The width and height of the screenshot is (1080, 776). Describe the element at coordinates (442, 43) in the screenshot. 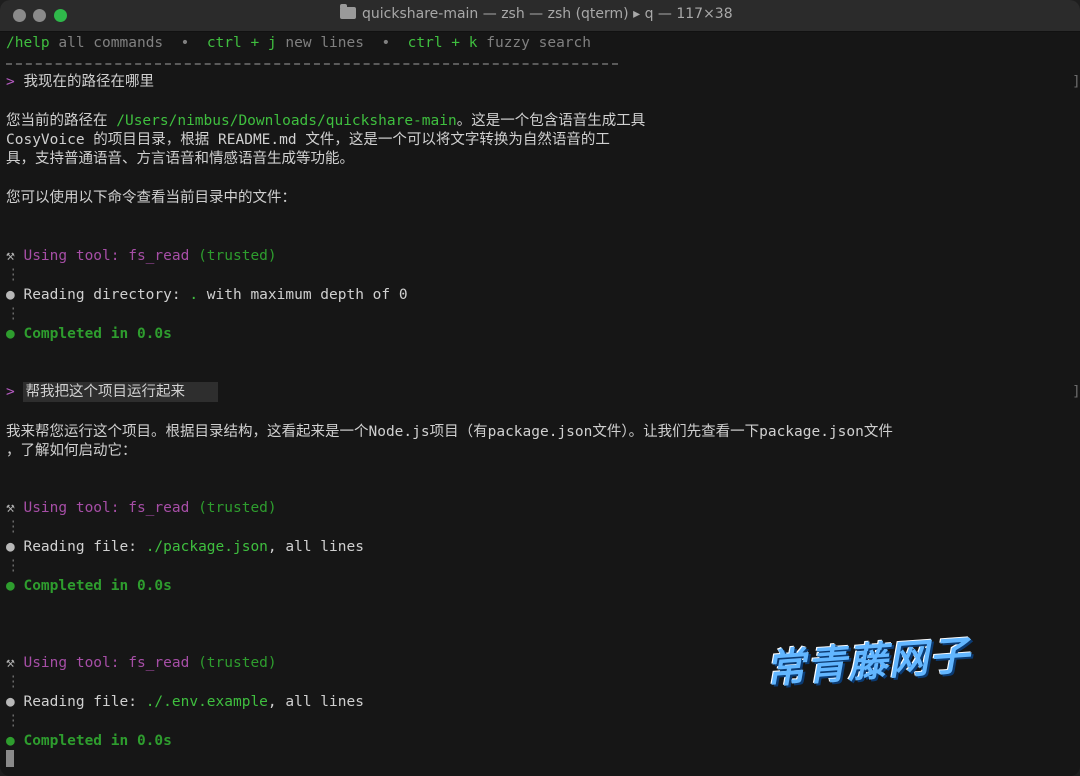

I see `fuzzy-shortcut: ctrl + k` at that location.